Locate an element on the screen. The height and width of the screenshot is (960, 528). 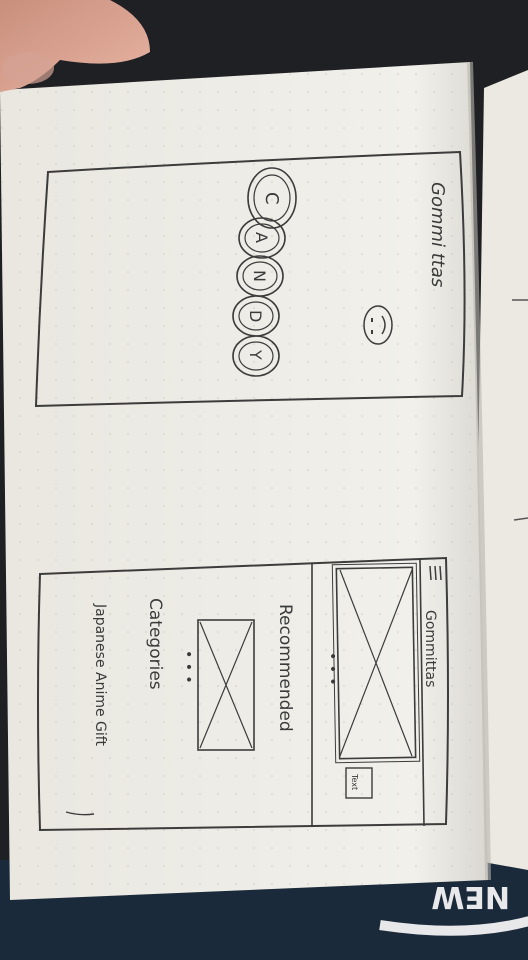
letter-d: D is located at coordinates (255, 316).